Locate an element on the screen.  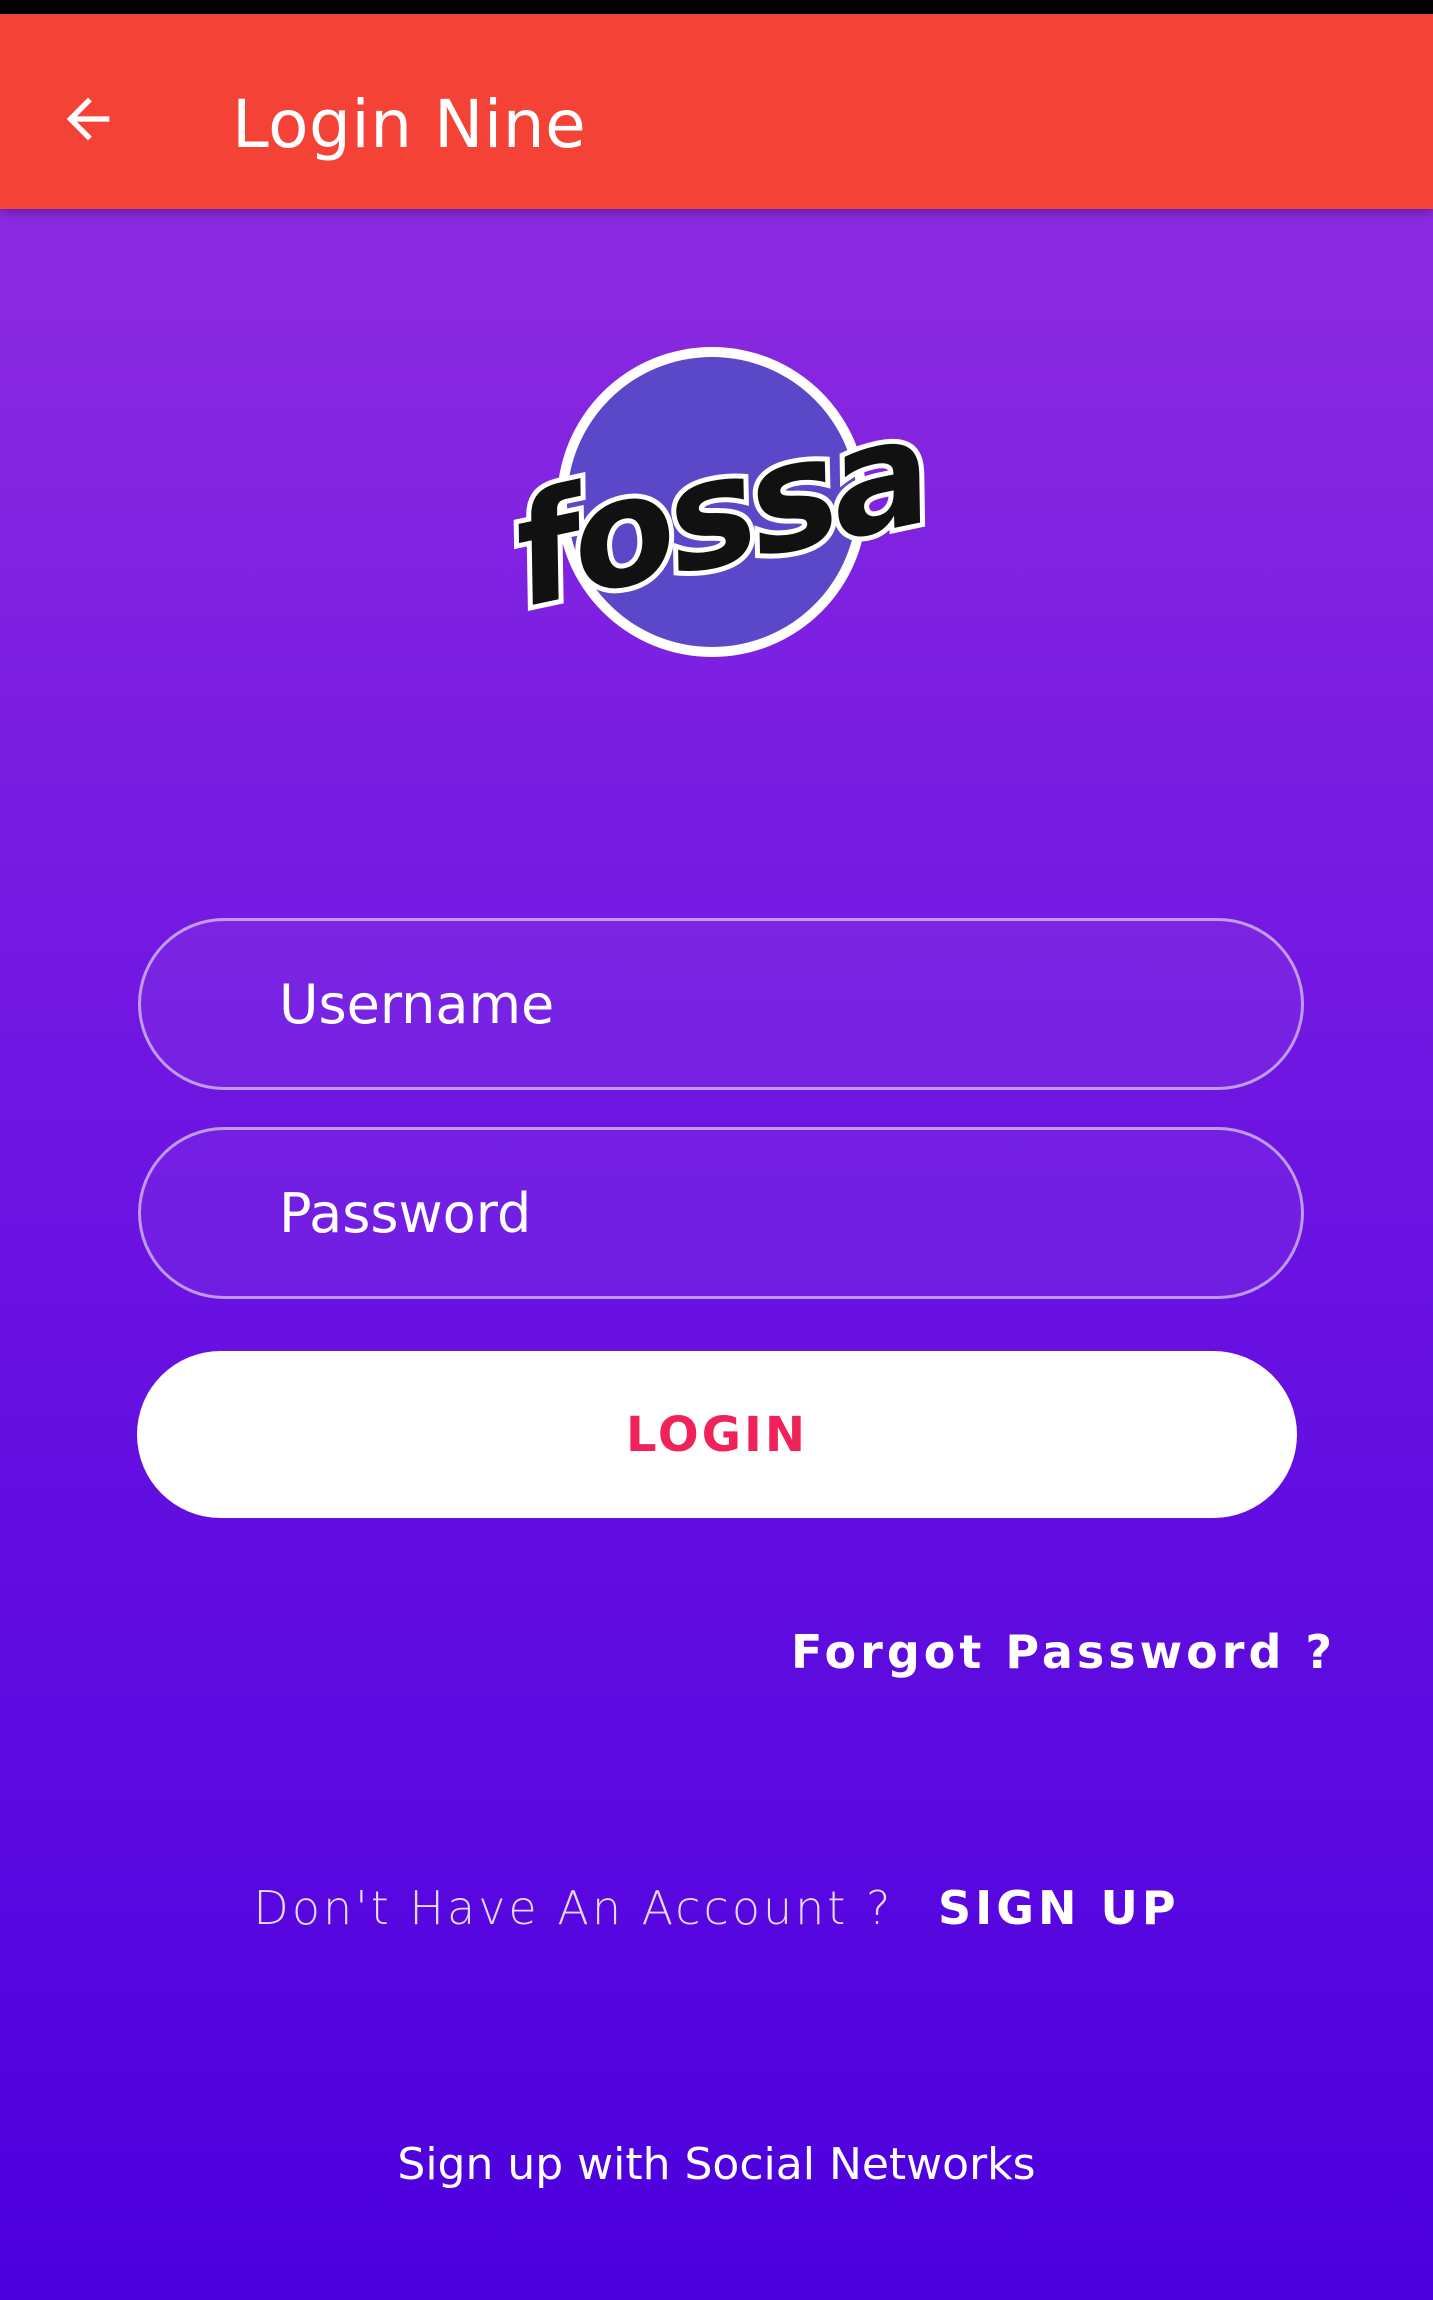
social-signup-link: Sign up with Social Networks is located at coordinates (716, 2164).